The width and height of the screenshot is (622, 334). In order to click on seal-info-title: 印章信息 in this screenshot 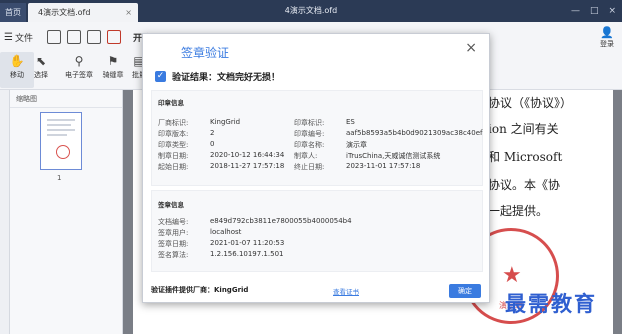, I will do `click(171, 103)`.